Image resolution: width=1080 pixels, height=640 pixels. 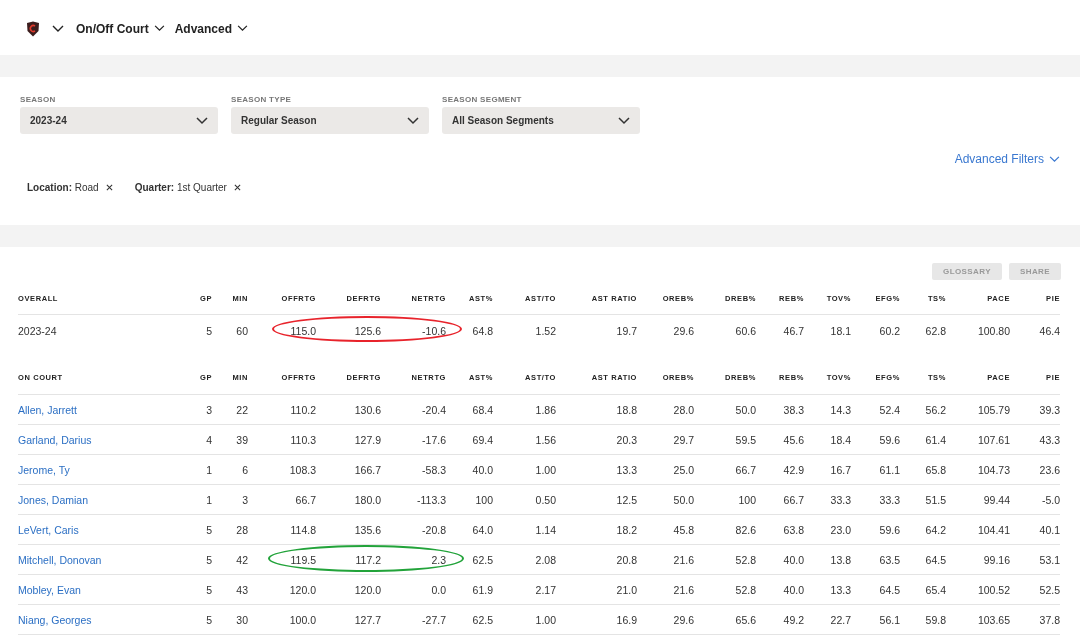 What do you see at coordinates (745, 439) in the screenshot?
I see `table-cell-text: 59.5` at bounding box center [745, 439].